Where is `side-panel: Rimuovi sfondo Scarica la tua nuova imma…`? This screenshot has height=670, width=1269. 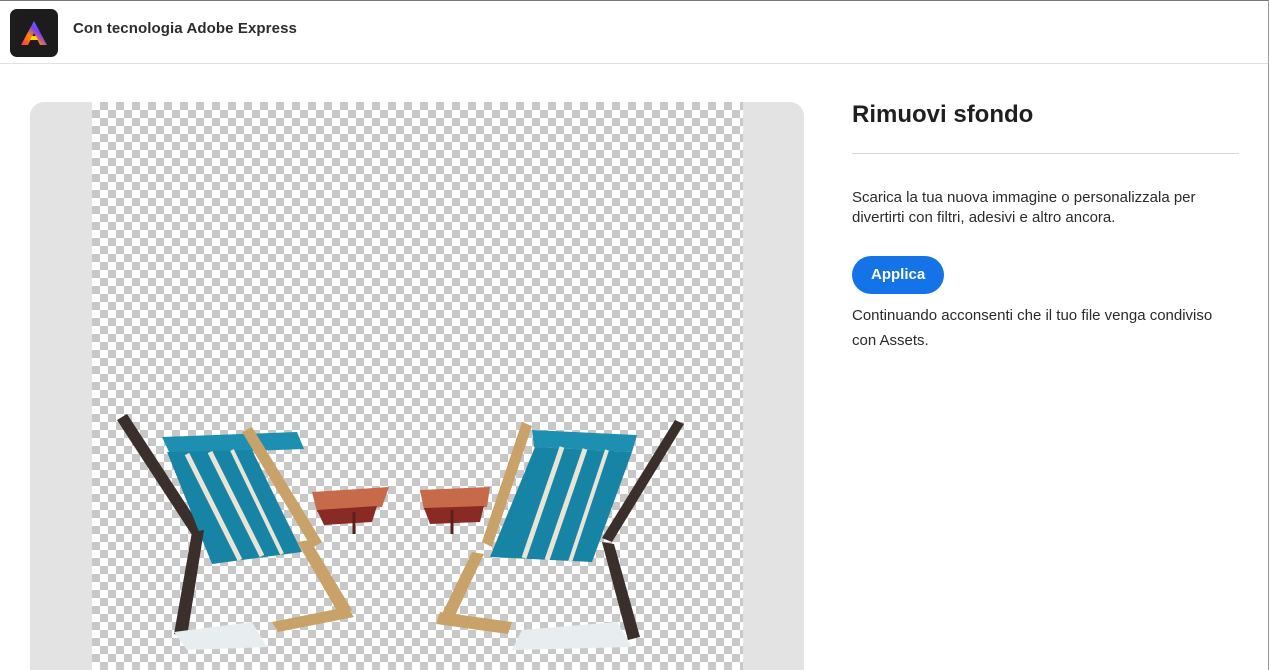 side-panel: Rimuovi sfondo Scarica la tua nuova imma… is located at coordinates (1046, 227).